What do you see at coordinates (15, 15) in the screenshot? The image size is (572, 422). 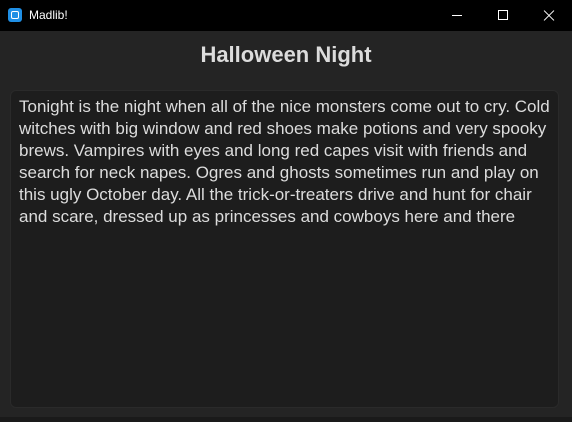 I see `app-icon` at bounding box center [15, 15].